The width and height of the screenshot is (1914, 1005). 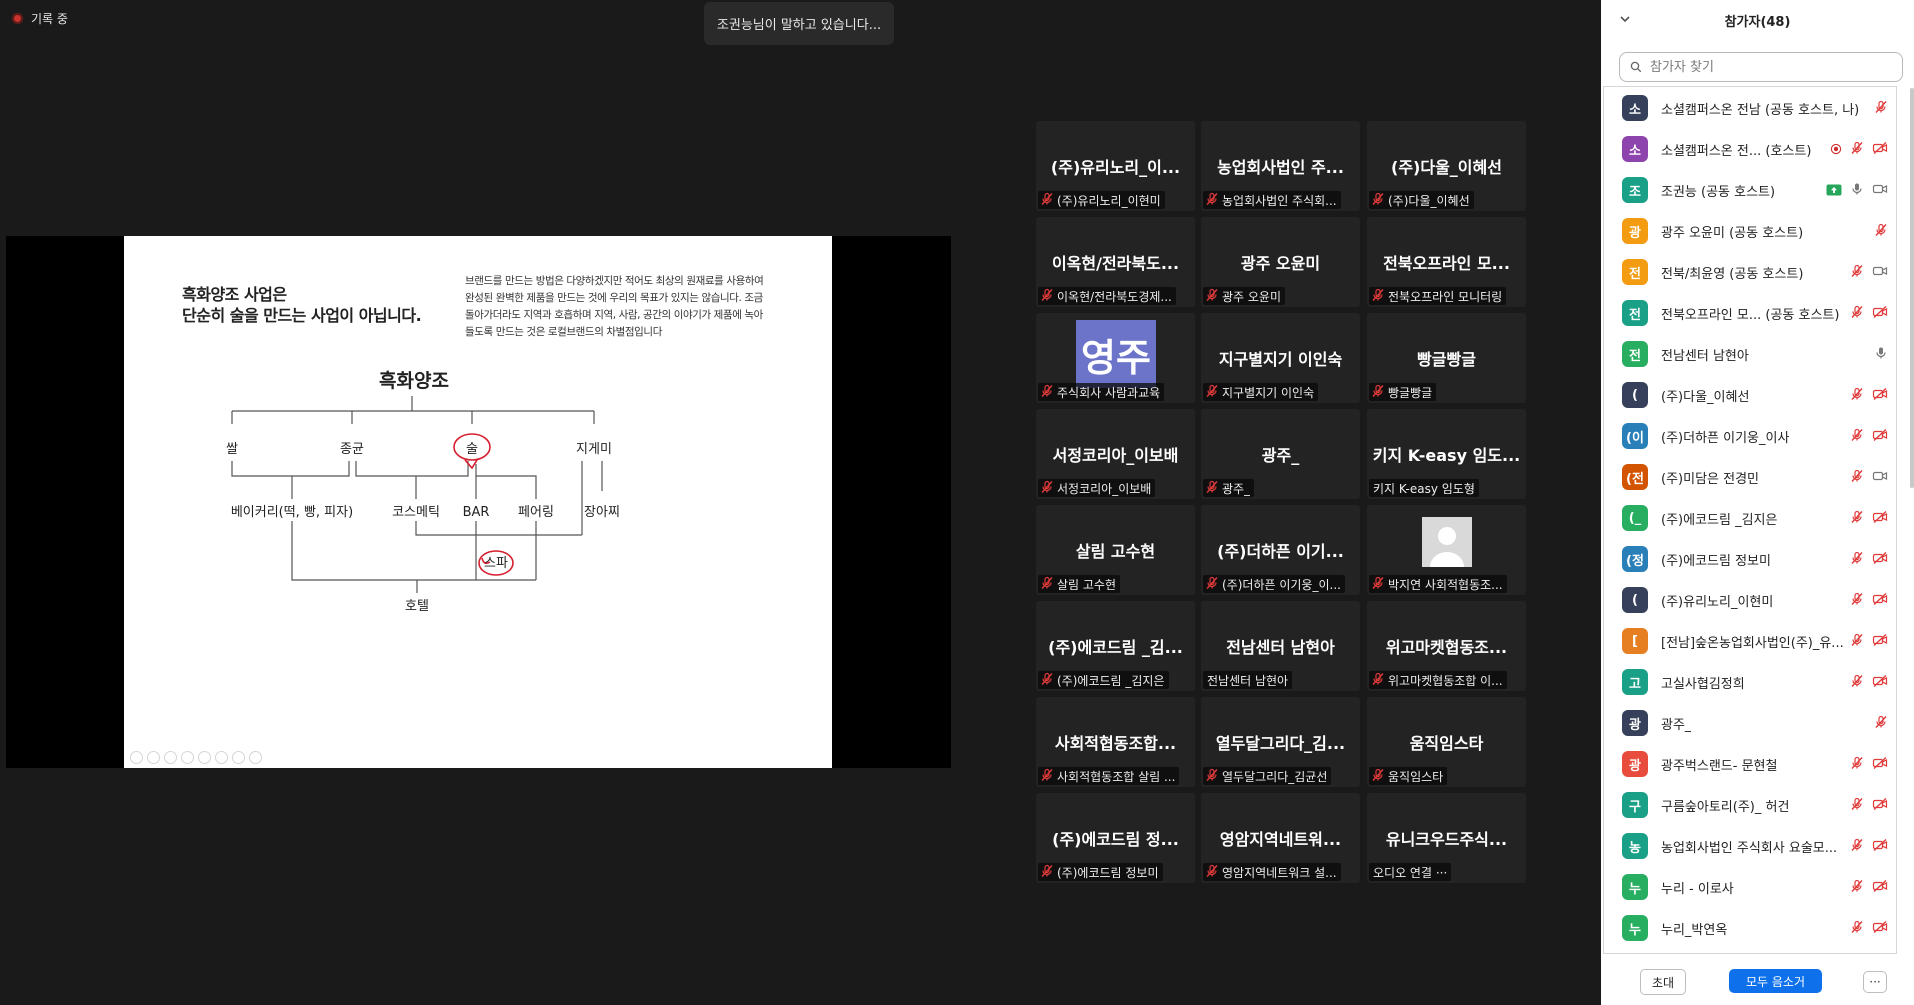 I want to click on participant-row: 조 조권능 (공동 호스트), so click(x=1750, y=189).